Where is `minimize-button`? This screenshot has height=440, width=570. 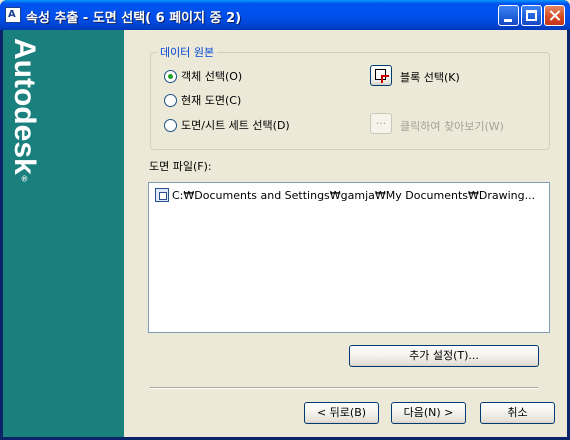 minimize-button is located at coordinates (508, 15).